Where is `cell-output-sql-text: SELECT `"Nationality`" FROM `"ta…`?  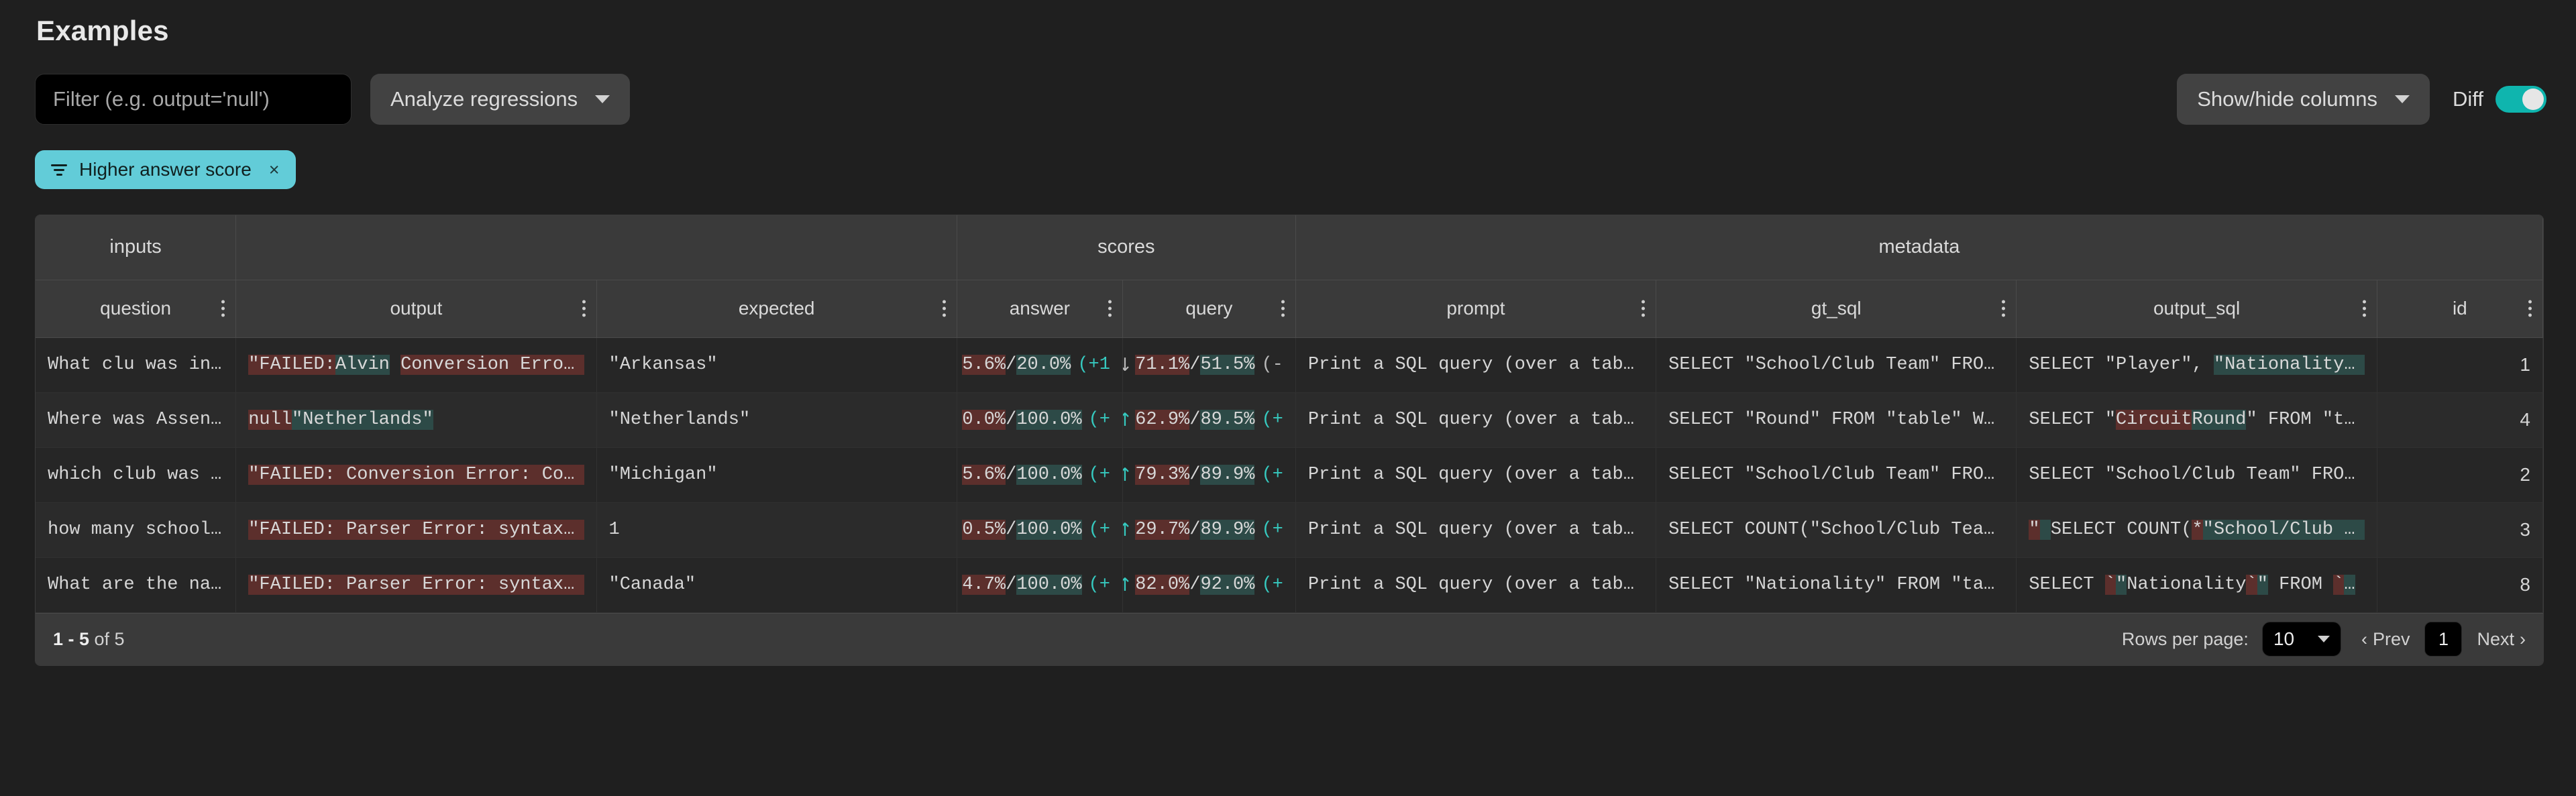
cell-output-sql-text: SELECT `"Nationality`" FROM `"ta… is located at coordinates (2197, 585).